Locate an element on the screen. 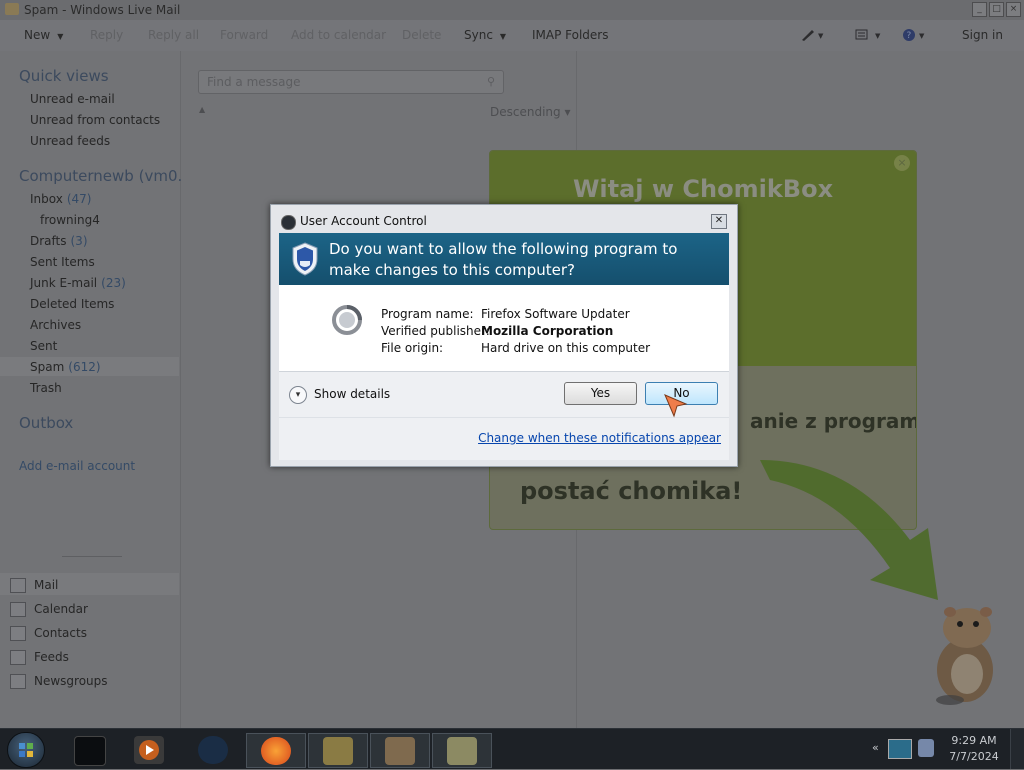 The height and width of the screenshot is (770, 1024). start-button is located at coordinates (26, 750).